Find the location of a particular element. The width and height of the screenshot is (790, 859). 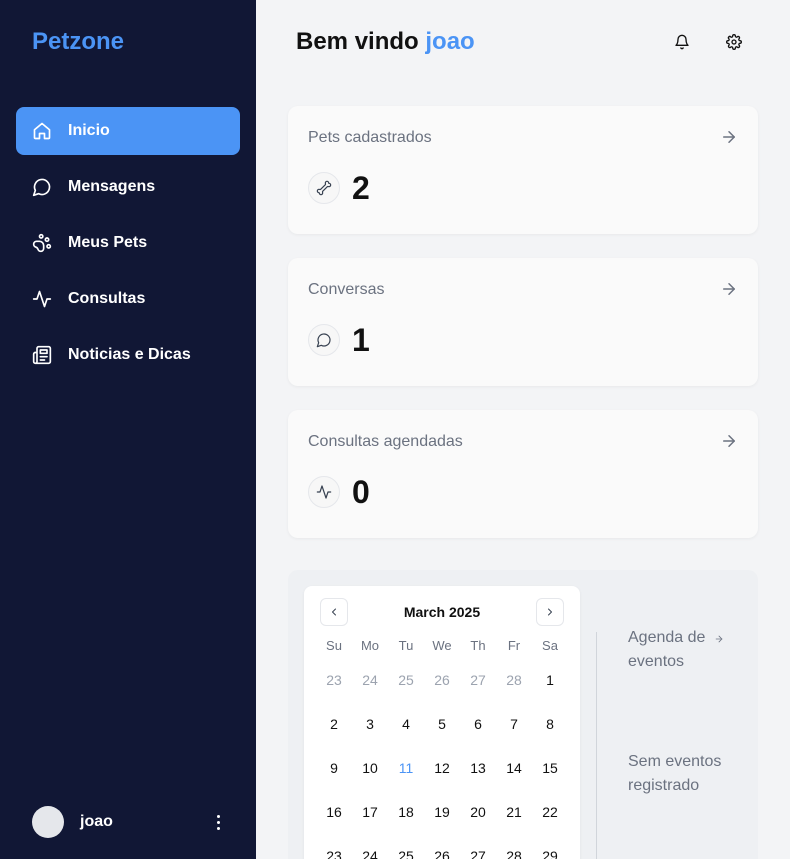

calendar-day: 9 is located at coordinates (334, 774).